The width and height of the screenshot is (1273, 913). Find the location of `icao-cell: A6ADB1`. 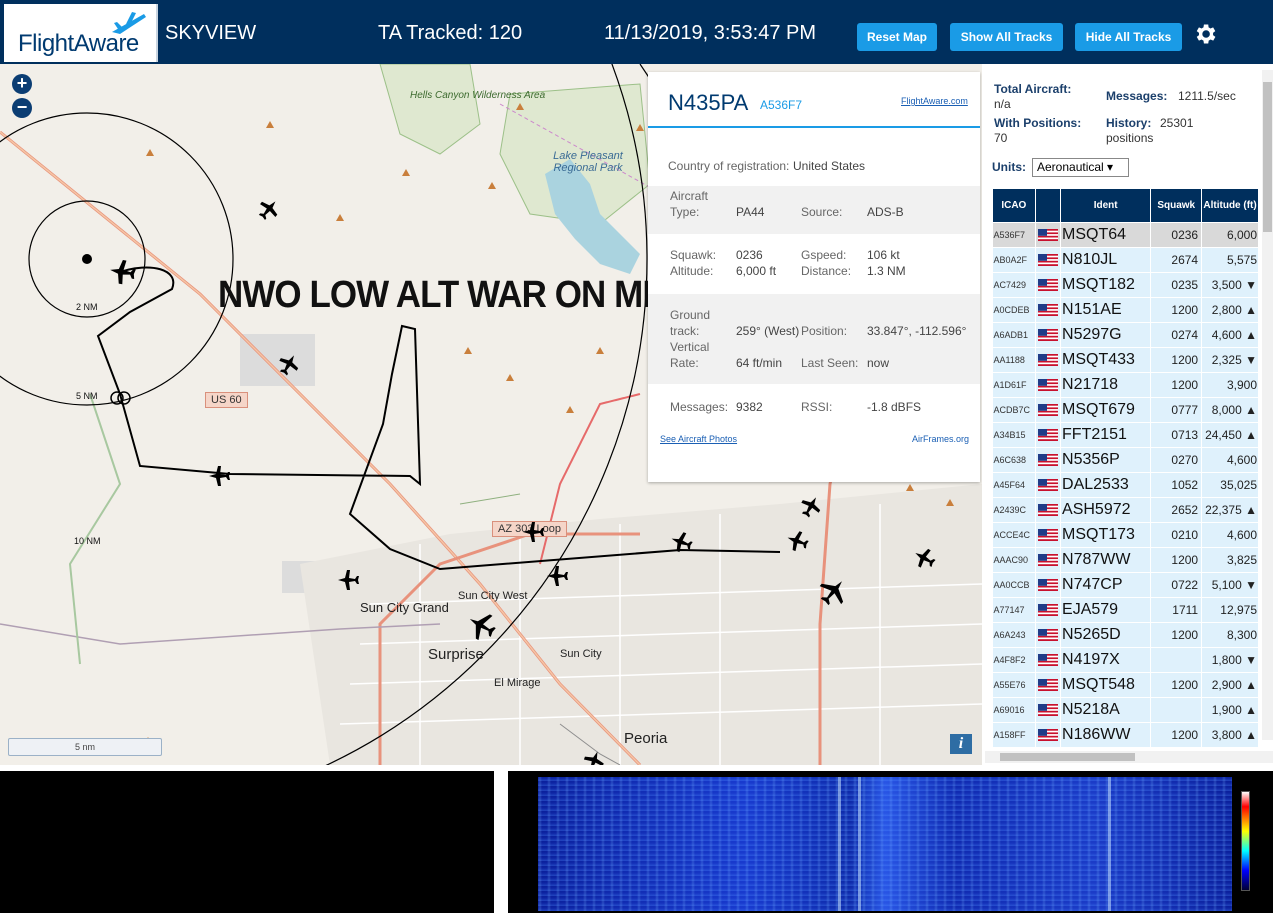

icao-cell: A6ADB1 is located at coordinates (1014, 335).